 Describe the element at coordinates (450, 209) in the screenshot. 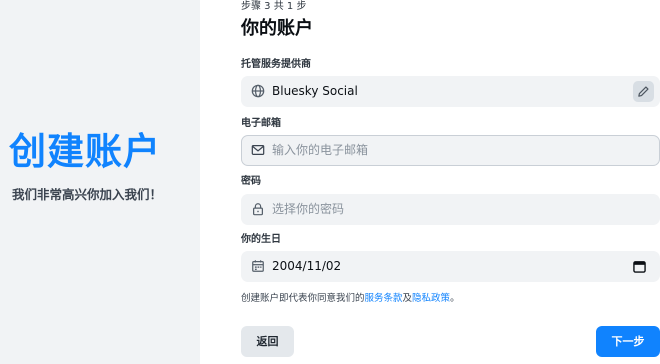

I see `password-field: 选择你的密码` at that location.